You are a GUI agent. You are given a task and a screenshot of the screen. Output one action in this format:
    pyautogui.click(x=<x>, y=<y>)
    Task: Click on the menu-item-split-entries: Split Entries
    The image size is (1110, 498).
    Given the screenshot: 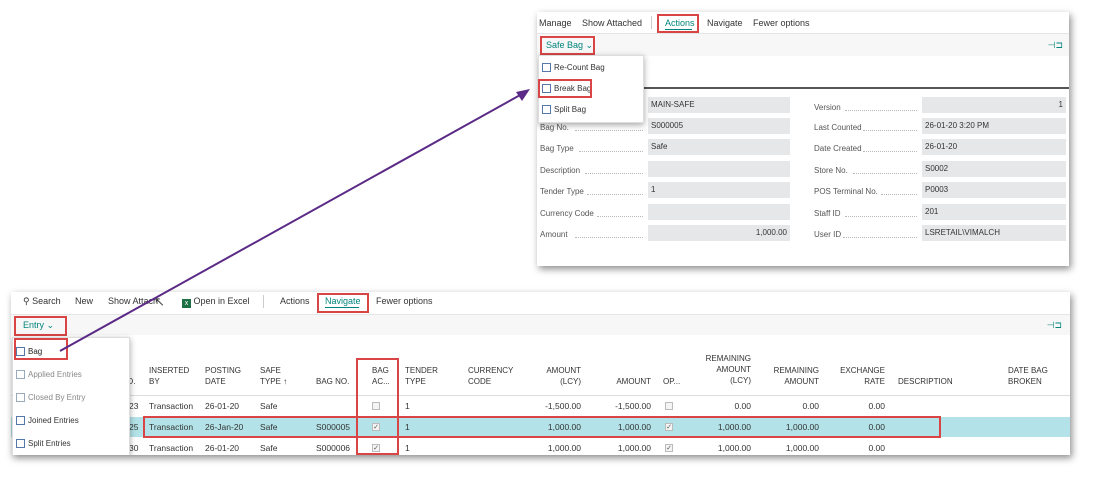 What is the action you would take?
    pyautogui.click(x=71, y=444)
    